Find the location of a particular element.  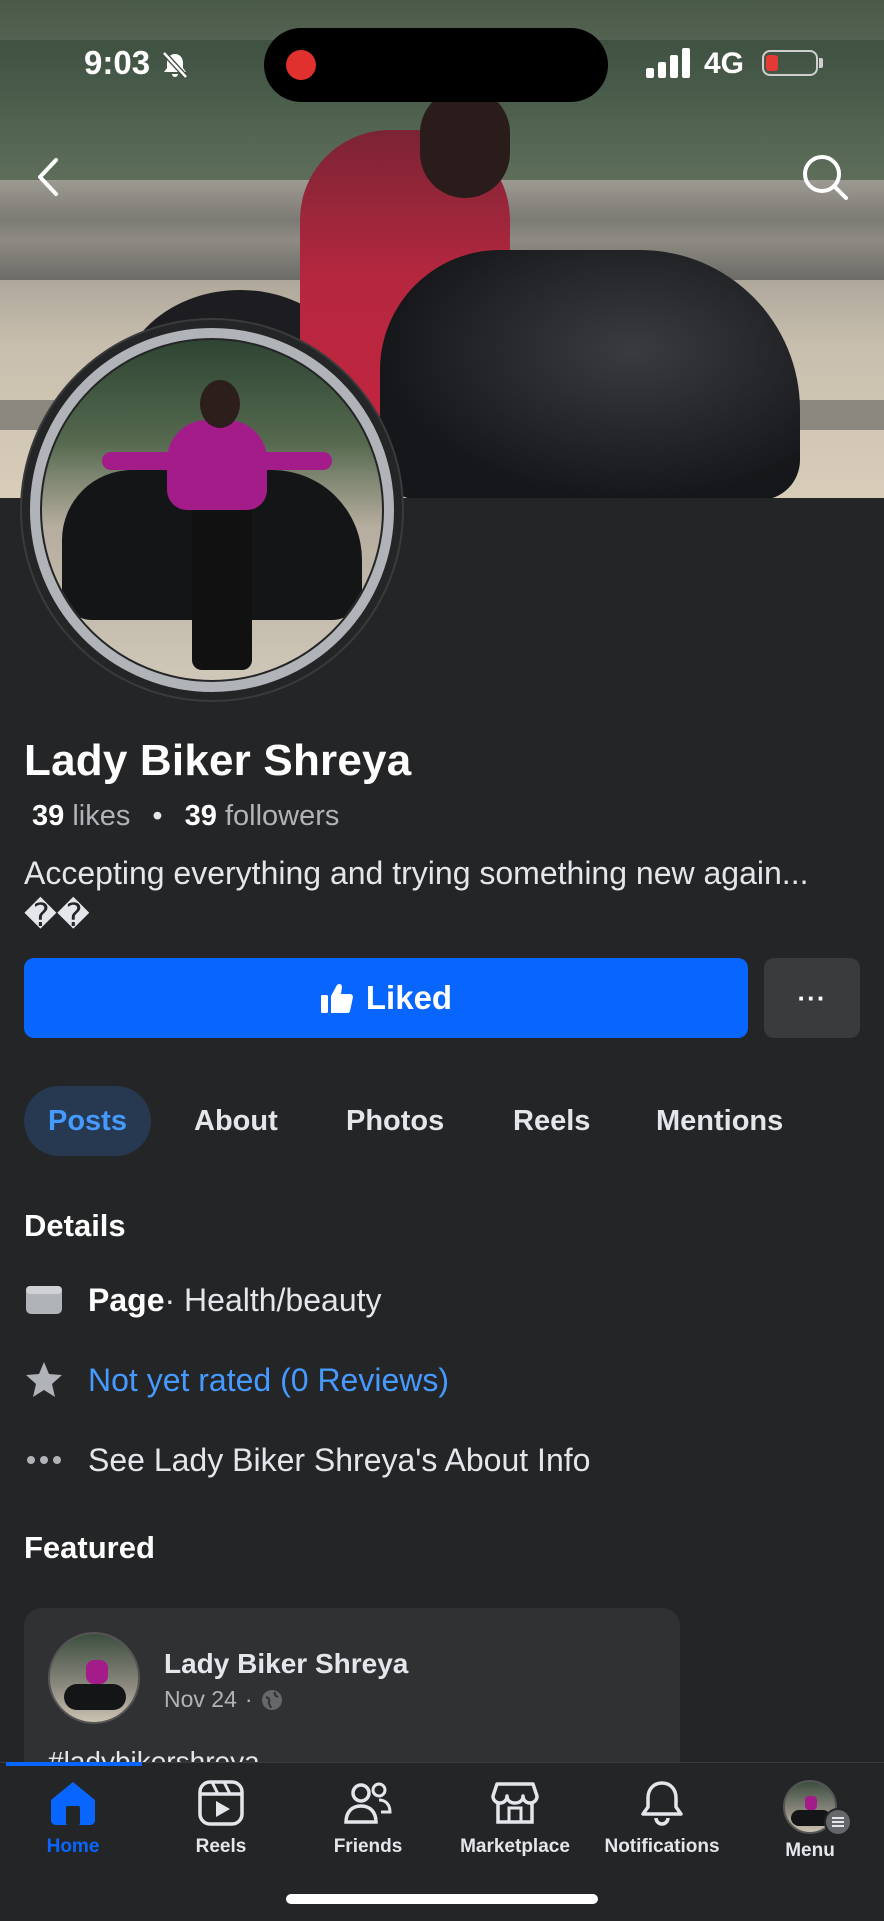

home-indicator is located at coordinates (442, 1899).